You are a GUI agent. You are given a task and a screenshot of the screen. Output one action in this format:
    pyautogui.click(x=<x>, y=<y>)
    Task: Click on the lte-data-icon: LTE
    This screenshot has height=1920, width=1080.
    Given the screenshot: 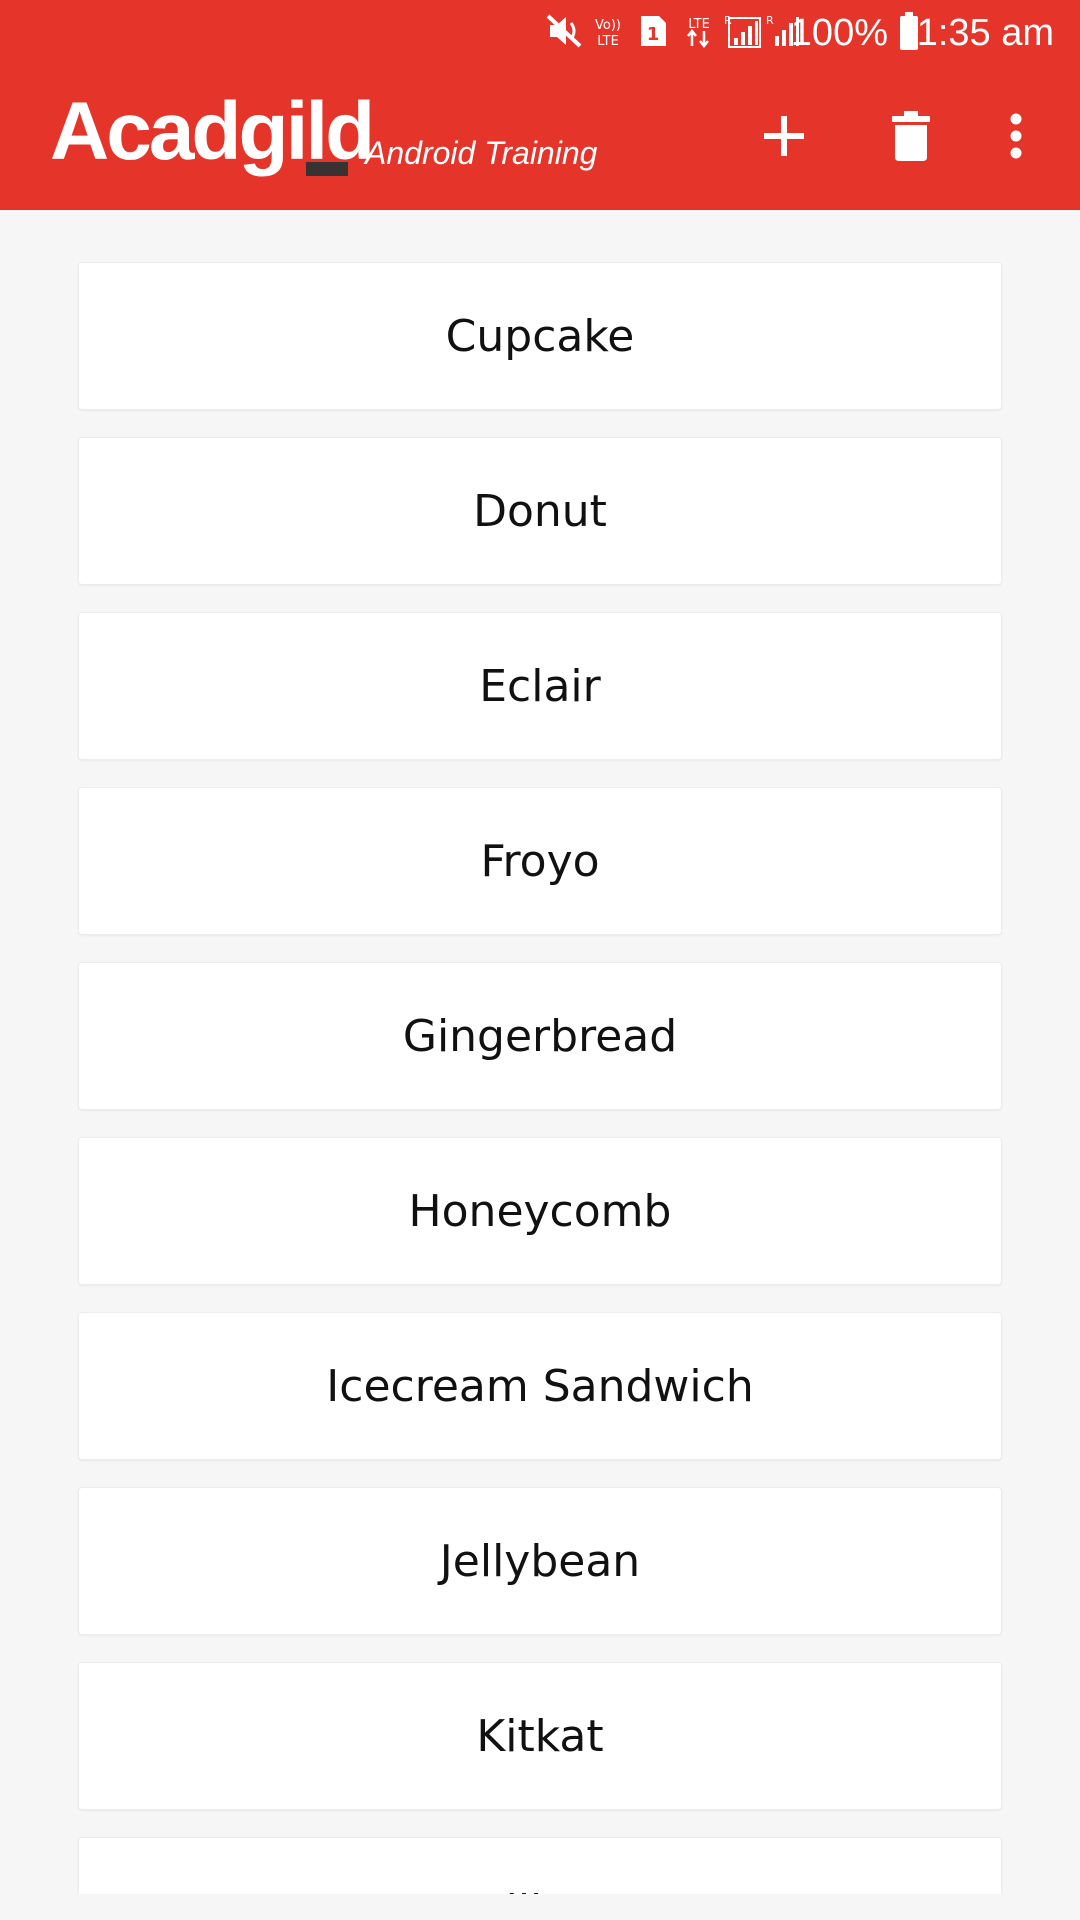 What is the action you would take?
    pyautogui.click(x=698, y=32)
    